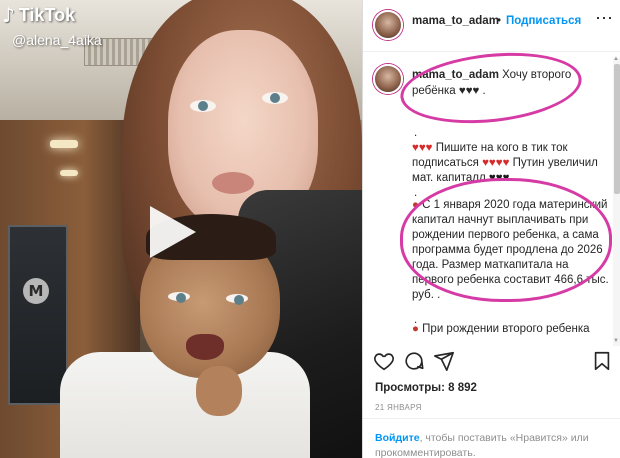 The image size is (620, 458). Describe the element at coordinates (388, 25) in the screenshot. I see `avatar` at that location.